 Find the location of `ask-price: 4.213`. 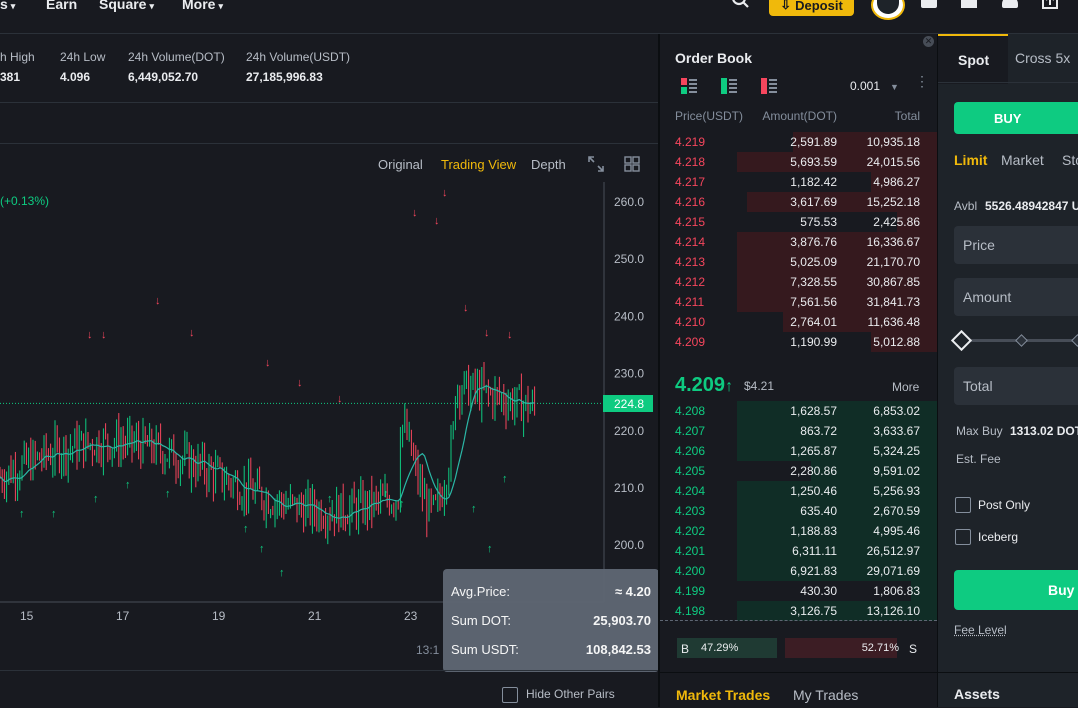

ask-price: 4.213 is located at coordinates (690, 262).